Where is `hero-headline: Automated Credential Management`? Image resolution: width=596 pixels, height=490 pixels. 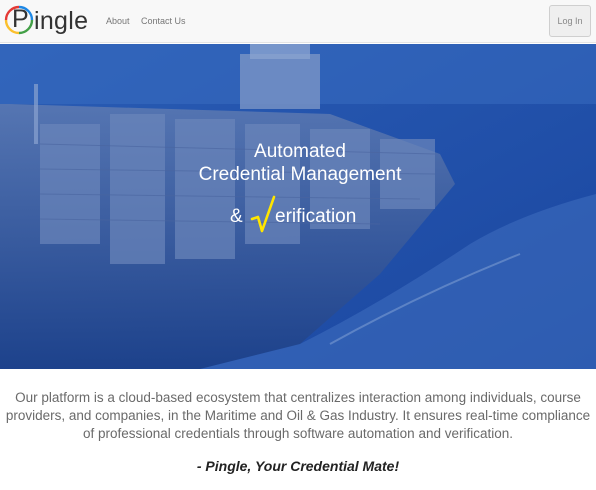 hero-headline: Automated Credential Management is located at coordinates (300, 163).